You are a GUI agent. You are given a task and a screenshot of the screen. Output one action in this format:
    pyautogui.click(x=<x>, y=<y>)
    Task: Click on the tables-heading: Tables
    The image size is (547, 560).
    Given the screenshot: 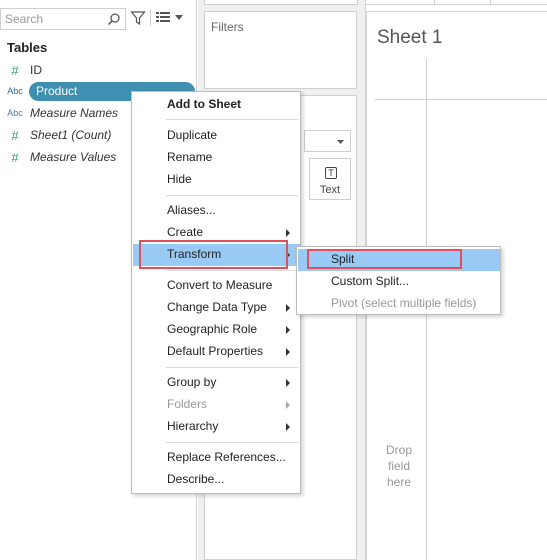 What is the action you would take?
    pyautogui.click(x=27, y=47)
    